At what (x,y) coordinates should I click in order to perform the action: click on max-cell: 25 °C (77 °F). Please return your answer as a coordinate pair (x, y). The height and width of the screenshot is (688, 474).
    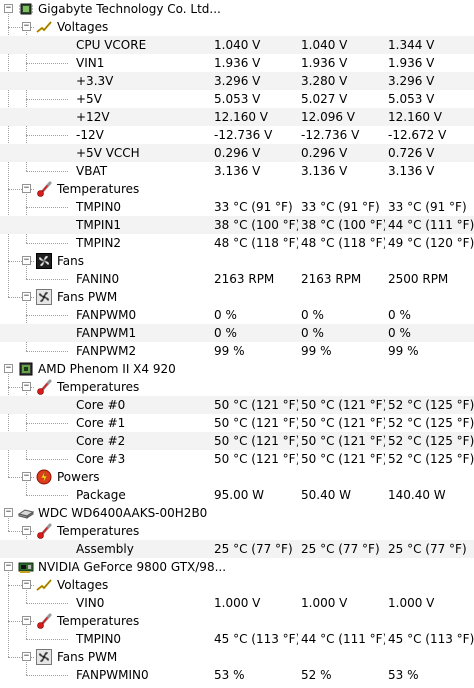
    Looking at the image, I should click on (427, 549).